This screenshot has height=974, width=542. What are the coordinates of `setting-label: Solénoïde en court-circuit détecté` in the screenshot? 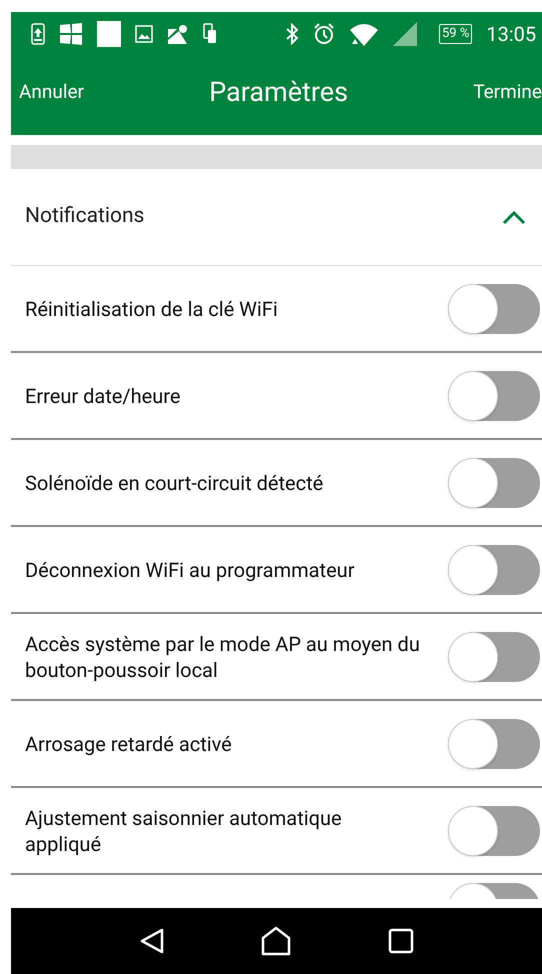 It's located at (174, 483).